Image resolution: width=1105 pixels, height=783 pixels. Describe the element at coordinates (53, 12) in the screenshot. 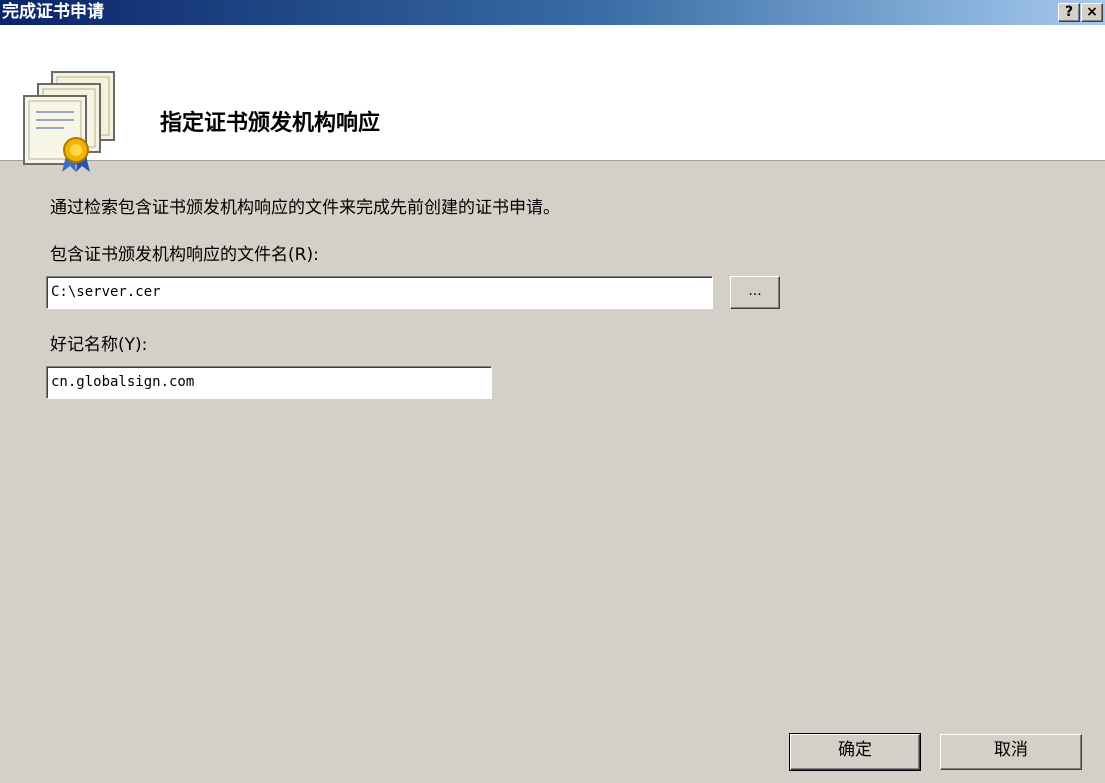

I see `window-title: 完成证书申请` at that location.